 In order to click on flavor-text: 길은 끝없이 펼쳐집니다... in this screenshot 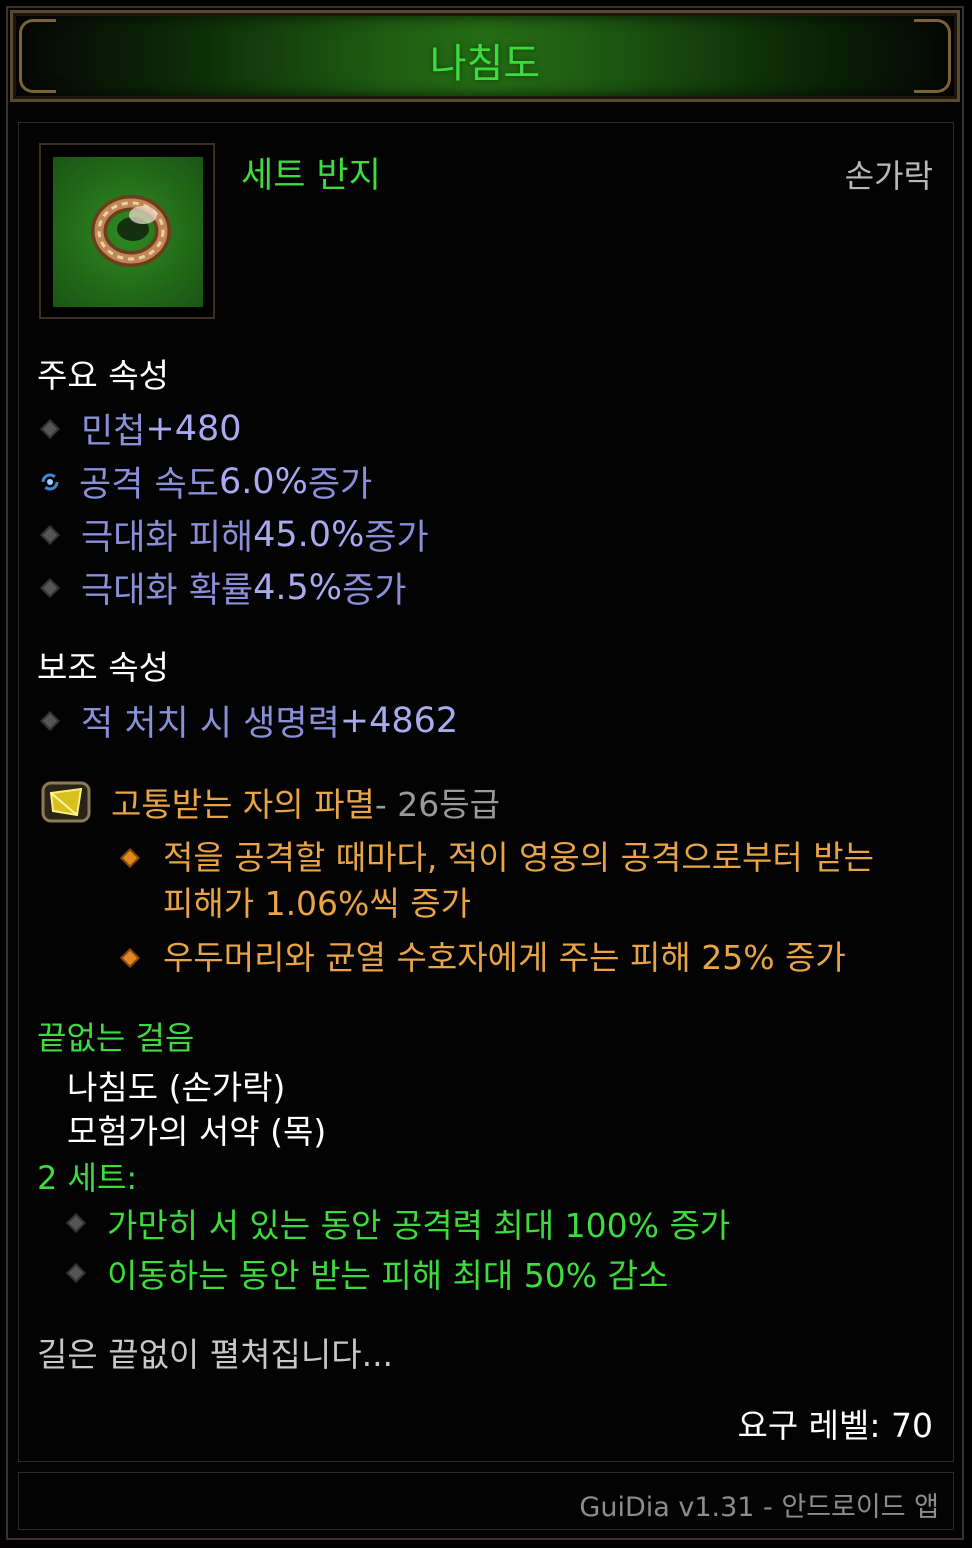, I will do `click(215, 1354)`.